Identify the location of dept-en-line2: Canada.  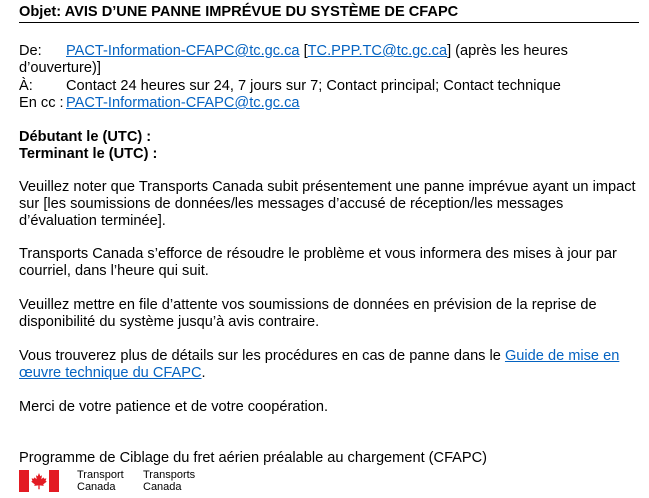
(96, 486).